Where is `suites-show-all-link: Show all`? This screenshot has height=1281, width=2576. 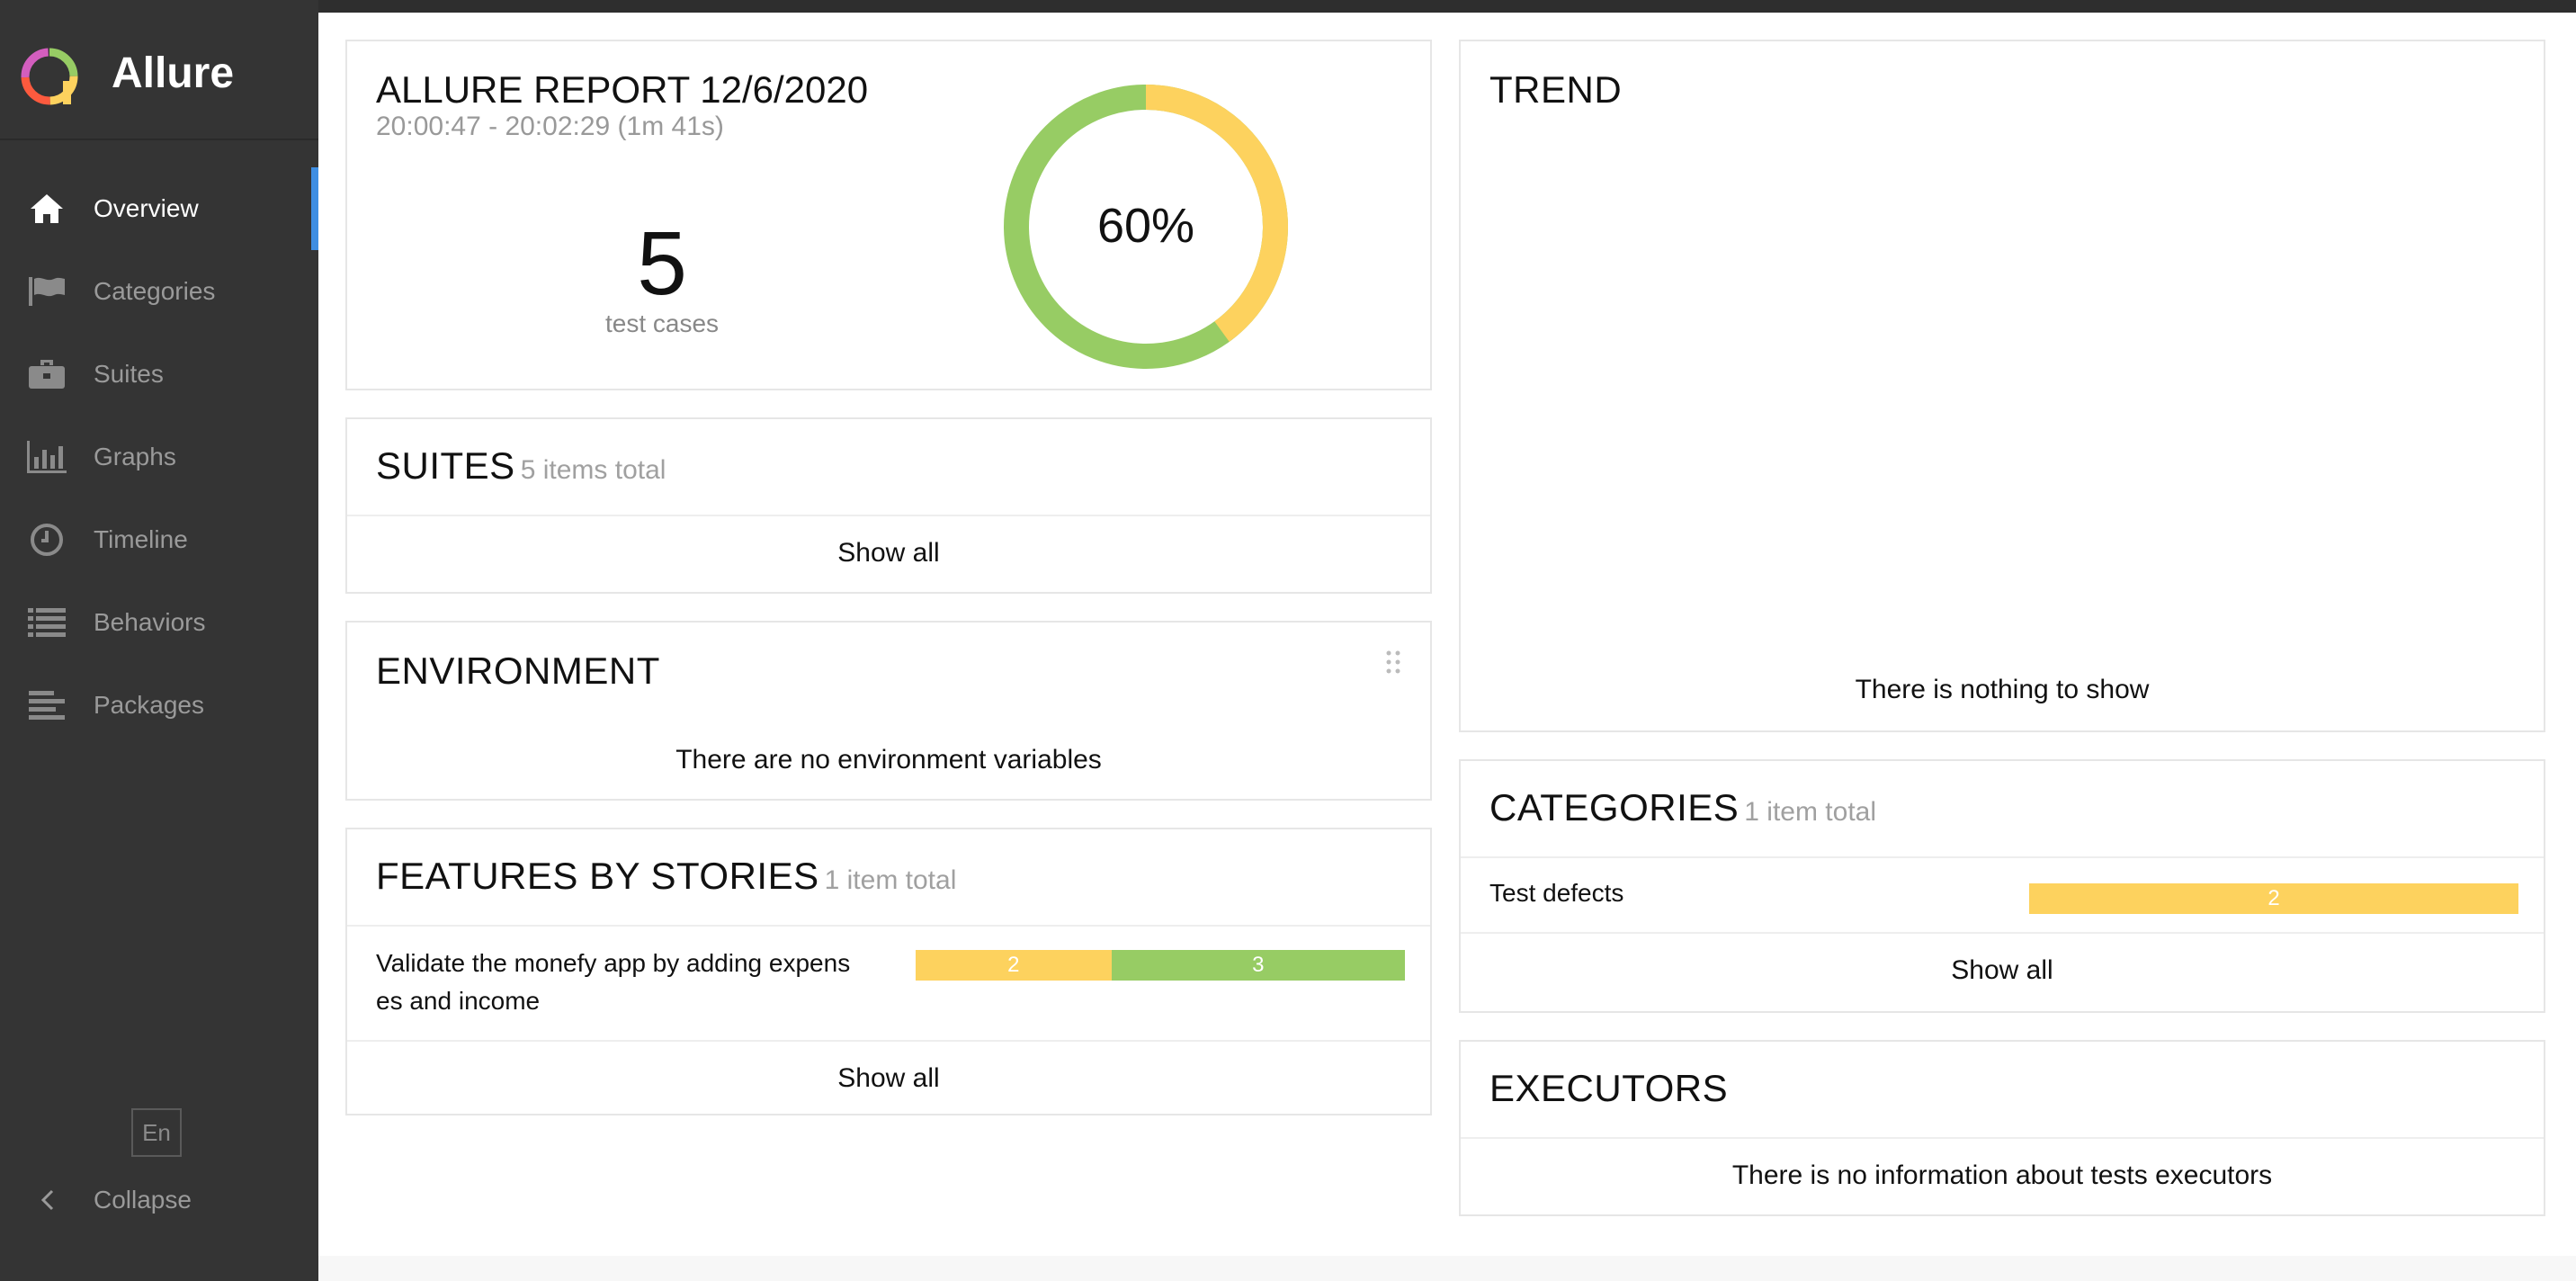 suites-show-all-link: Show all is located at coordinates (888, 553).